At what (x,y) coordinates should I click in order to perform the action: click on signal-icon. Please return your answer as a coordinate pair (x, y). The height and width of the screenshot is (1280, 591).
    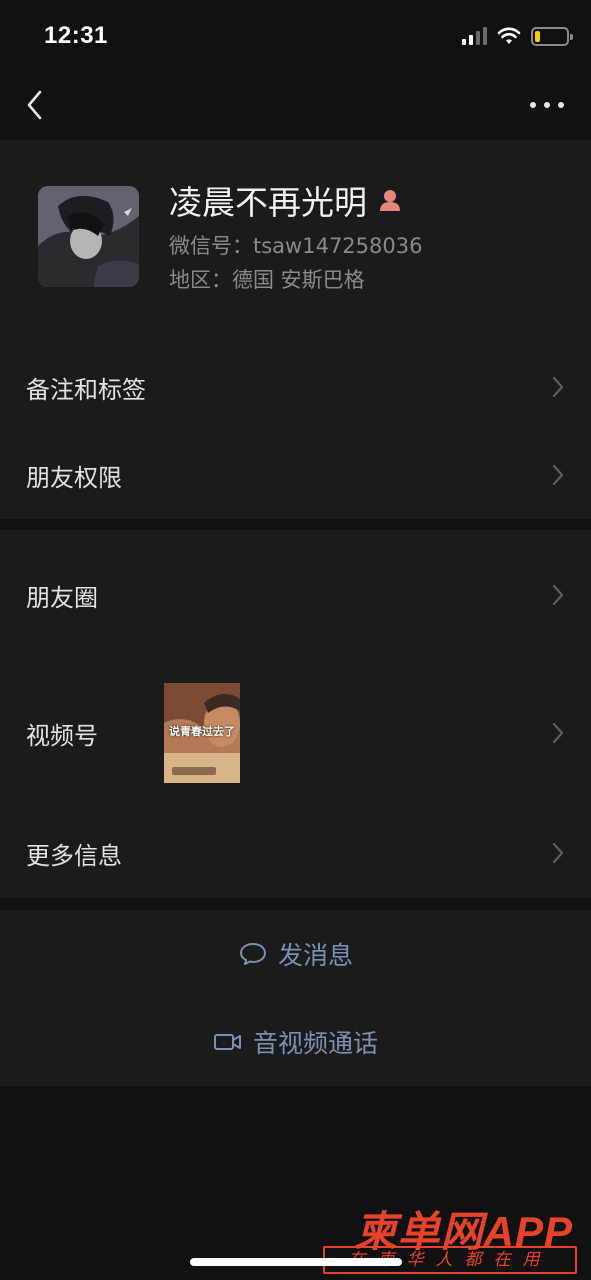
    Looking at the image, I should click on (474, 36).